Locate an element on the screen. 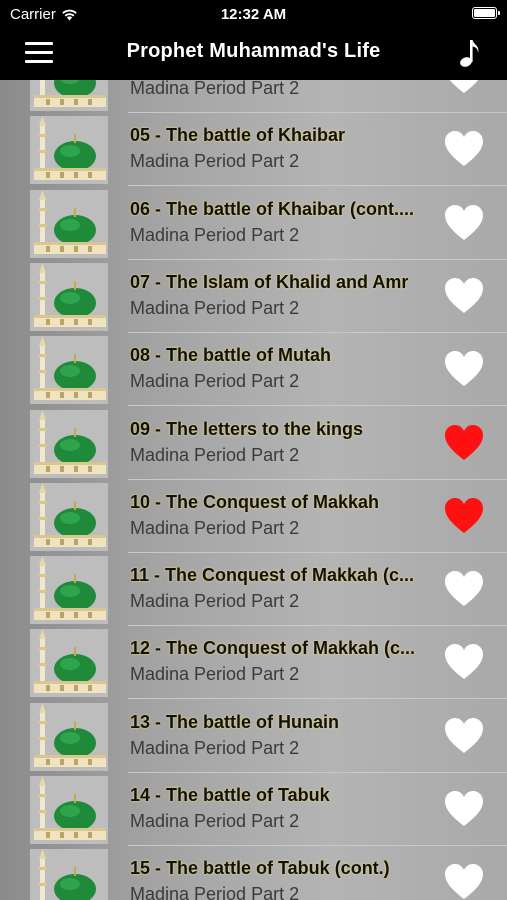  top-bar: Carrier 12:32 AM Prophet Muhammad's Life is located at coordinates (253, 40).